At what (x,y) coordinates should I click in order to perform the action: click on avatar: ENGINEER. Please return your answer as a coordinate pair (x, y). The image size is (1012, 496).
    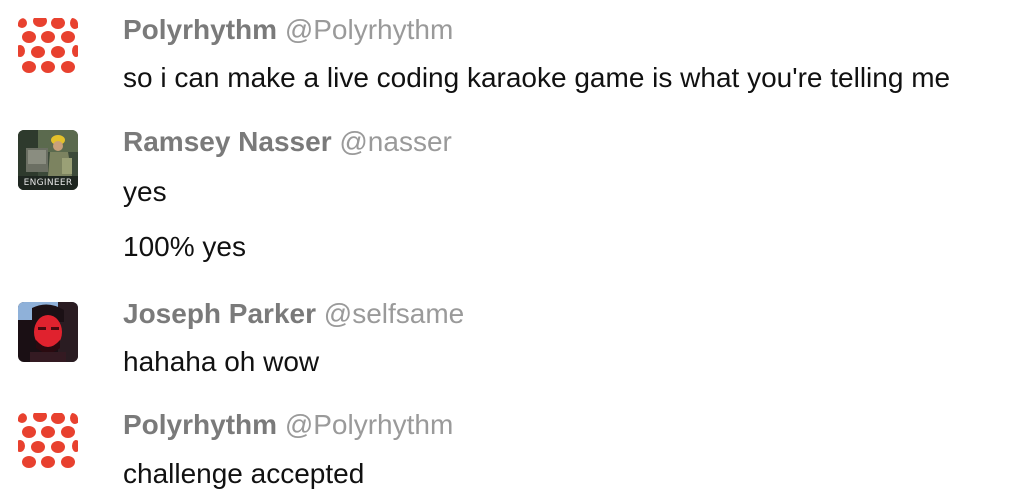
    Looking at the image, I should click on (48, 160).